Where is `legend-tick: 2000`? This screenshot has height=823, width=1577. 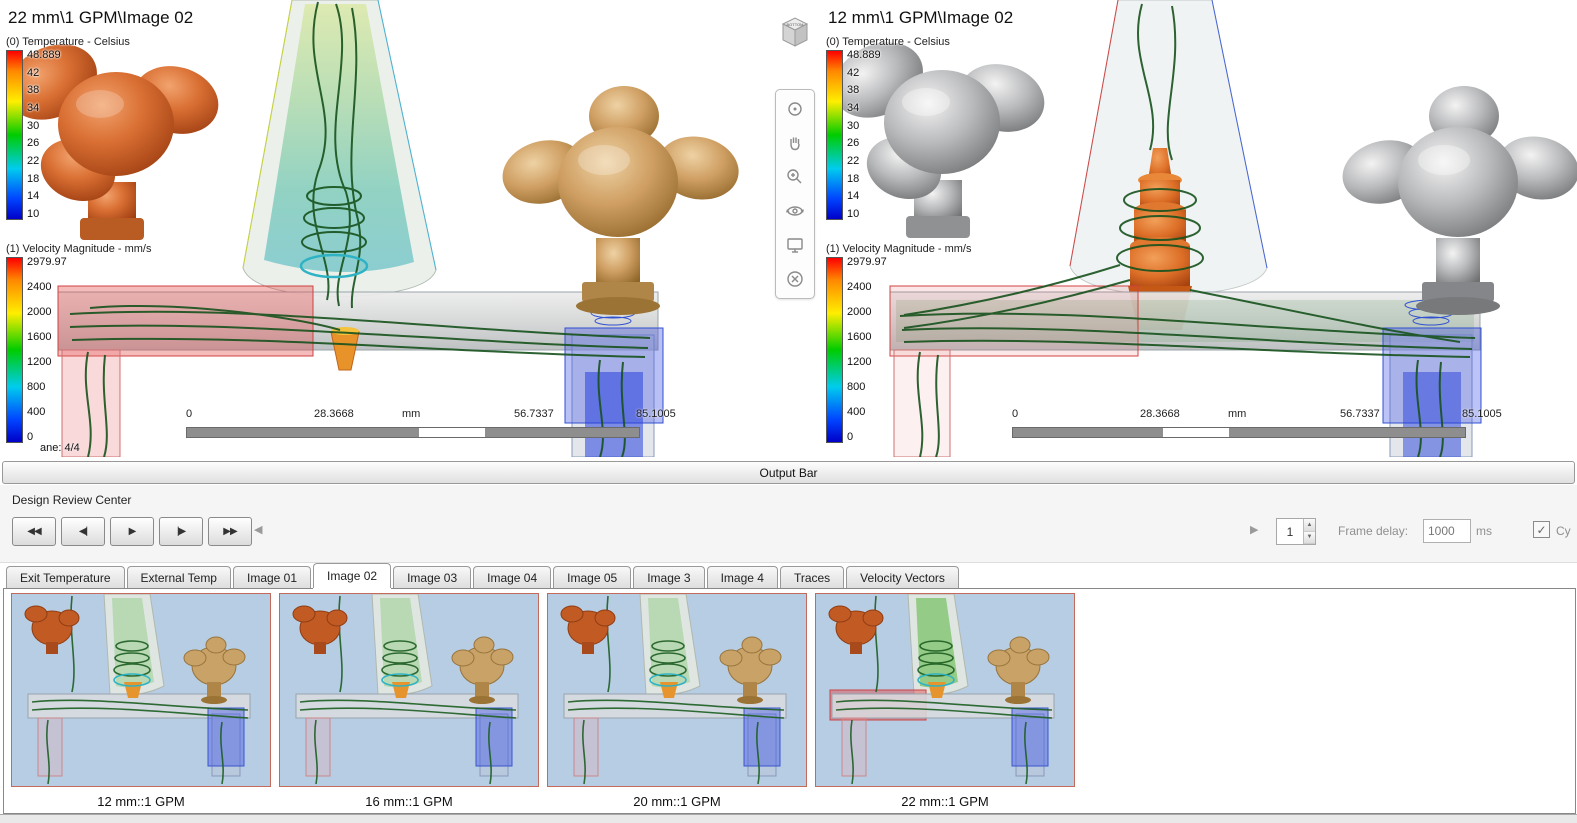
legend-tick: 2000 is located at coordinates (39, 312).